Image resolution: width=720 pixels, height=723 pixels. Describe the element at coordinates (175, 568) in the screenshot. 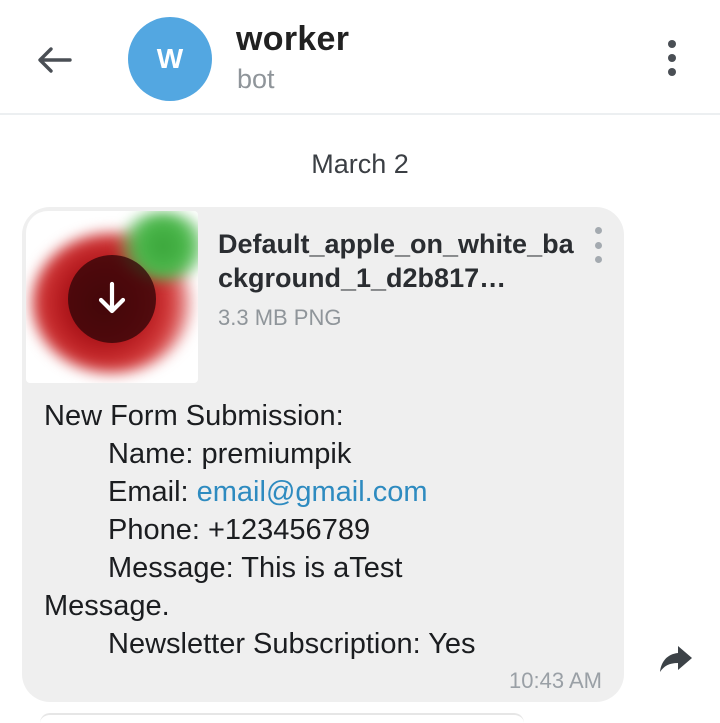

I see `message-label: Message:` at that location.